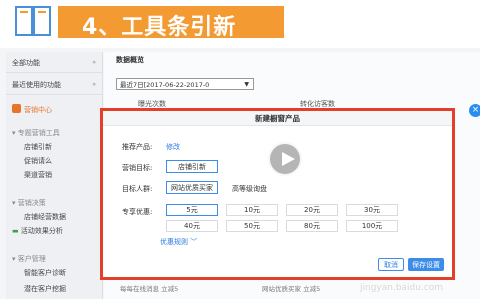  Describe the element at coordinates (391, 264) in the screenshot. I see `cancel-button: 取消` at that location.